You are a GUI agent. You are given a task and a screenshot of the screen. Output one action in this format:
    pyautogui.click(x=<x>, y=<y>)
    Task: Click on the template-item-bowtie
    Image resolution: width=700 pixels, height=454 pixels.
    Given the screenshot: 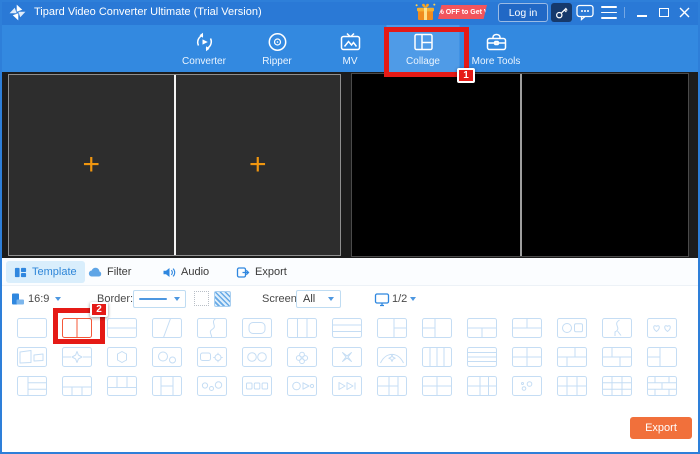 What is the action you would take?
    pyautogui.click(x=347, y=386)
    